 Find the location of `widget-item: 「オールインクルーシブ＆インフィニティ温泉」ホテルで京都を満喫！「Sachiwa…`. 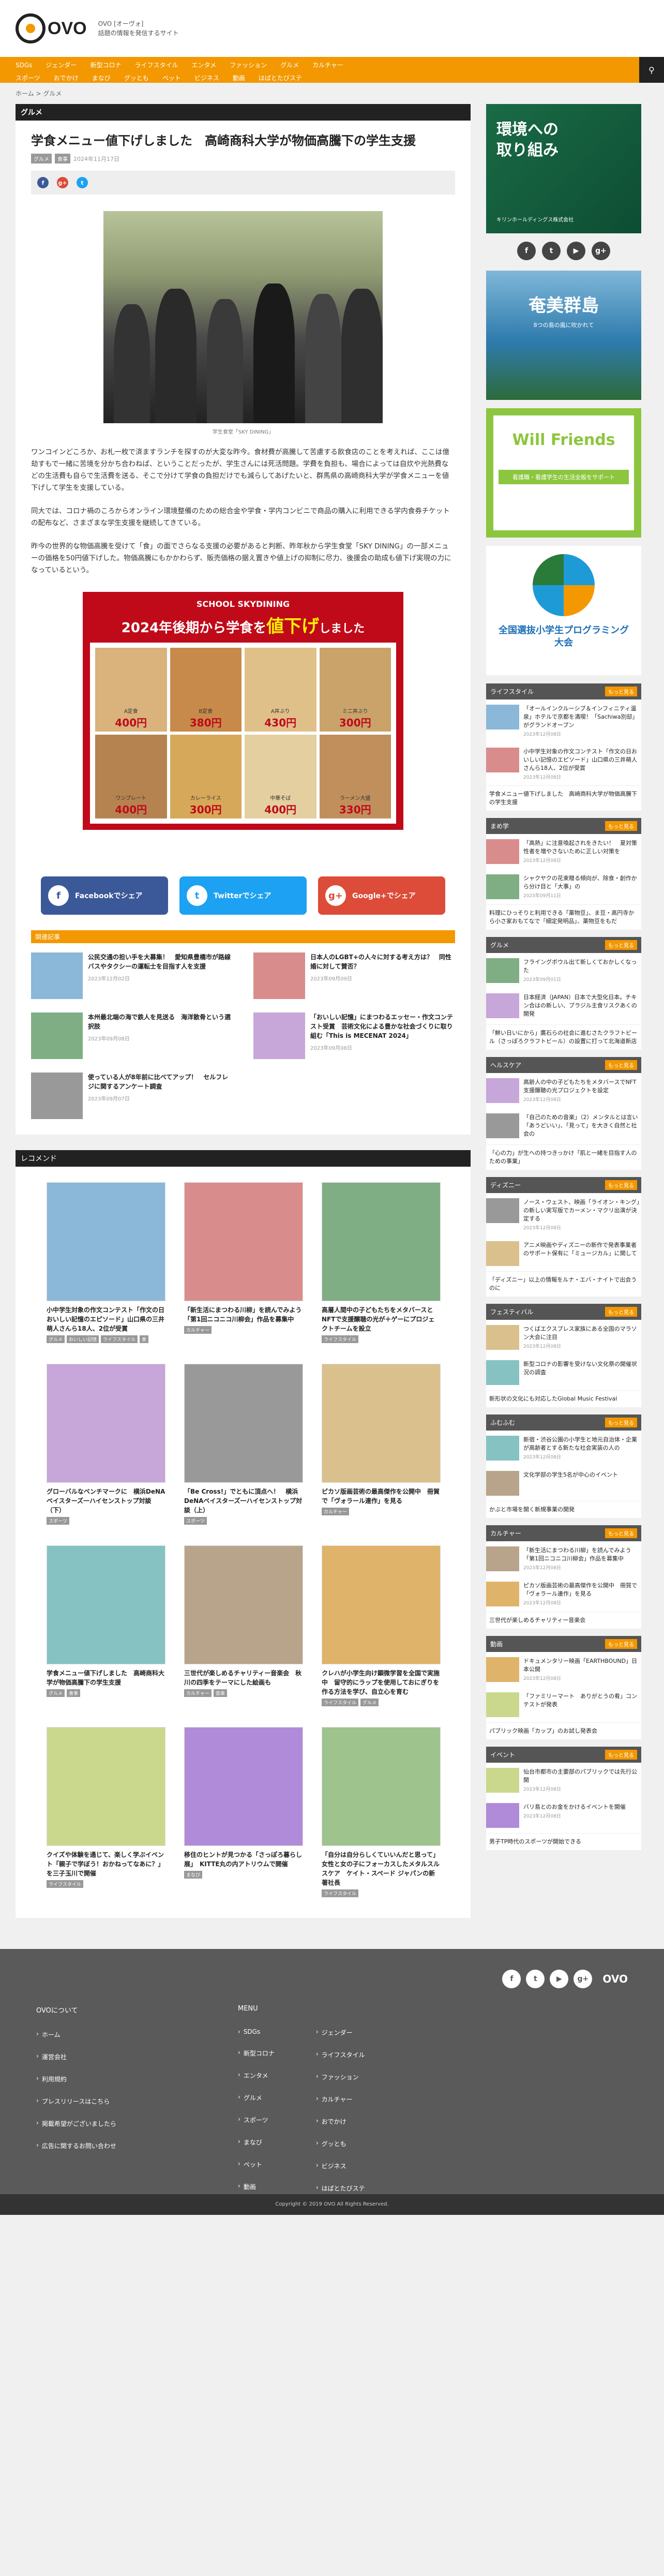

widget-item: 「オールインクルーシブ＆インフィニティ温泉」ホテルで京都を満喫！「Sachiwa… is located at coordinates (563, 720).